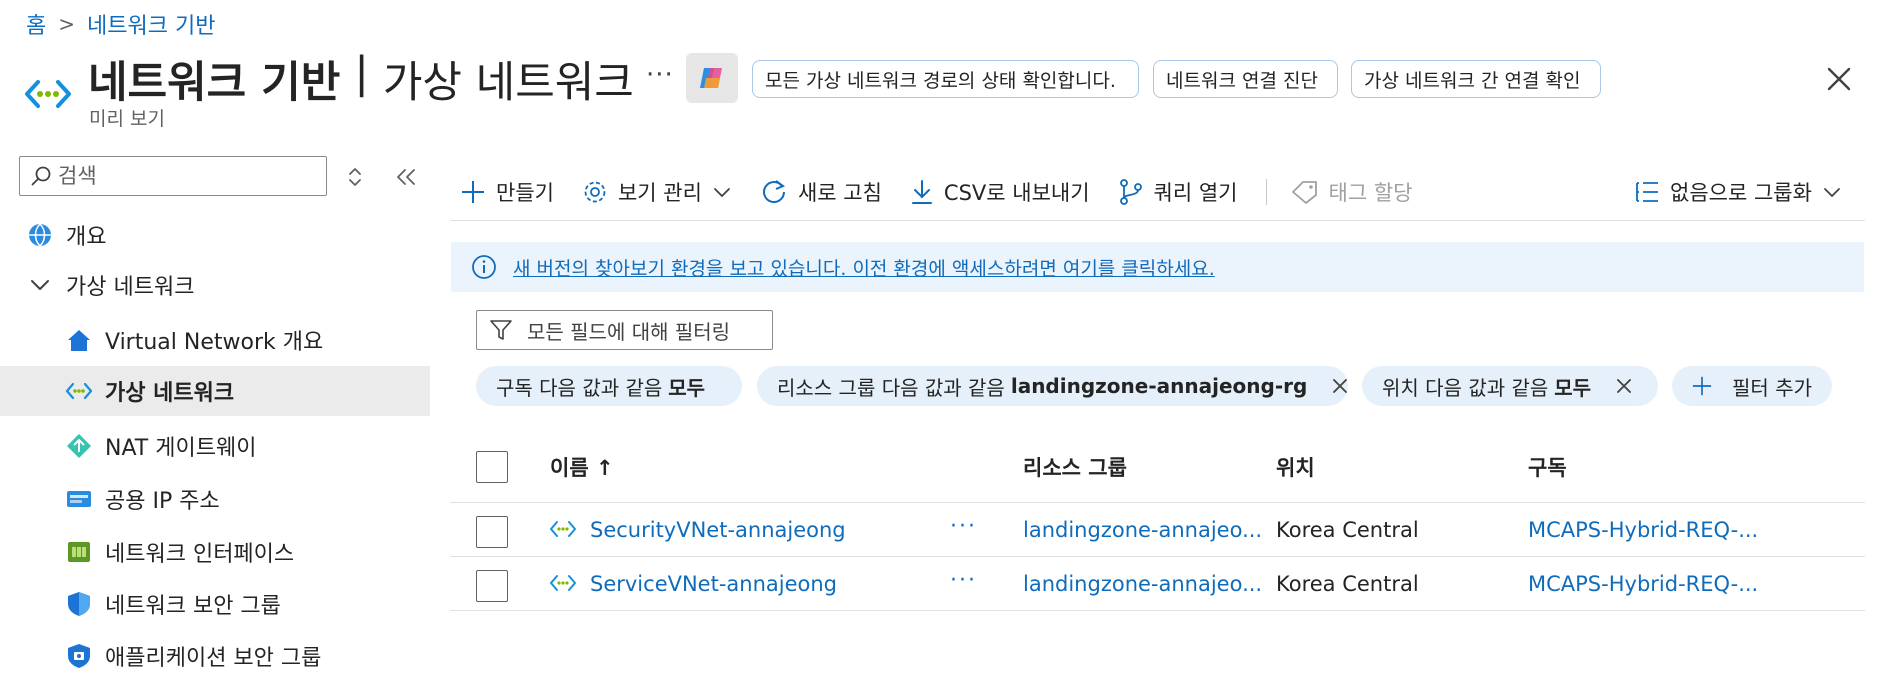 The image size is (1893, 693). What do you see at coordinates (406, 177) in the screenshot?
I see `collapse-sidebar-icon` at bounding box center [406, 177].